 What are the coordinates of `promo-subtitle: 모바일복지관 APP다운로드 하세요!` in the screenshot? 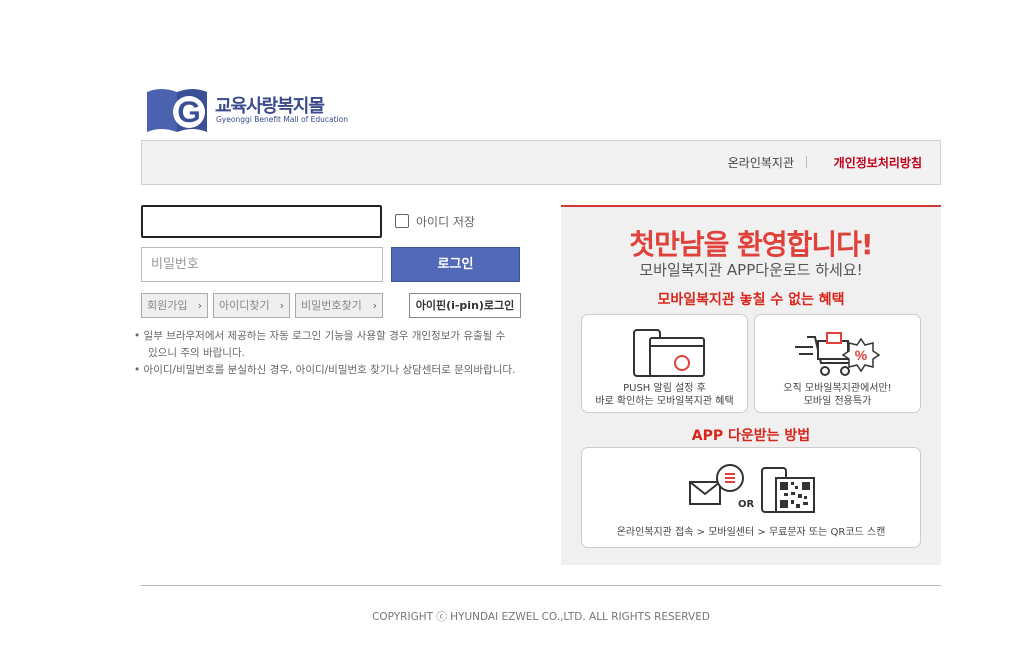 It's located at (751, 270).